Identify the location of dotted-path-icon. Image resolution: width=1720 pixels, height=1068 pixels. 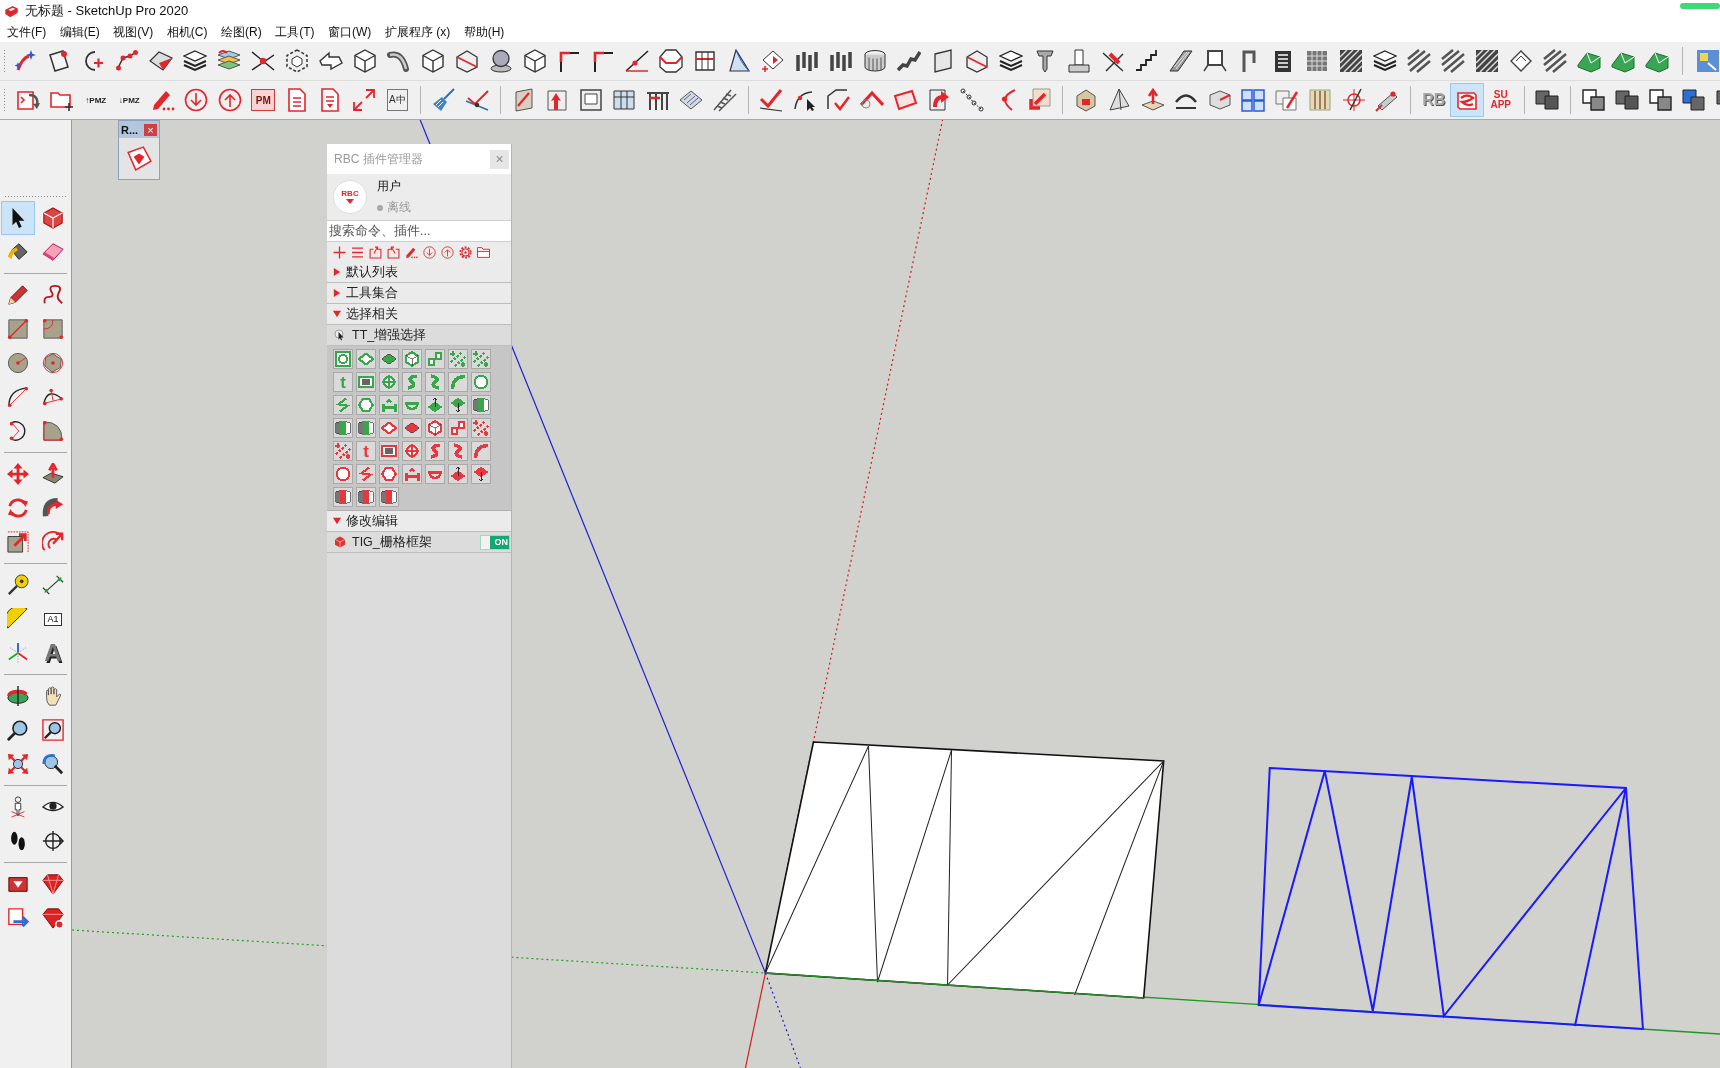
(972, 100).